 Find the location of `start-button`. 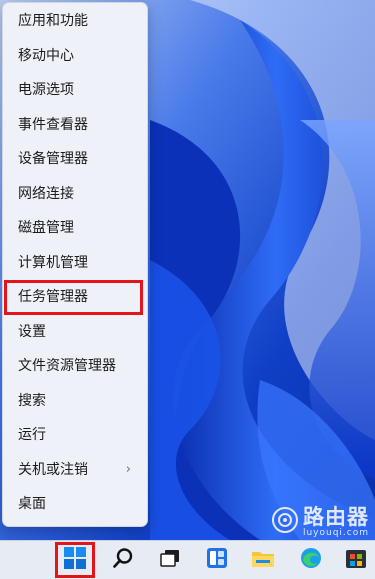

start-button is located at coordinates (75, 560).